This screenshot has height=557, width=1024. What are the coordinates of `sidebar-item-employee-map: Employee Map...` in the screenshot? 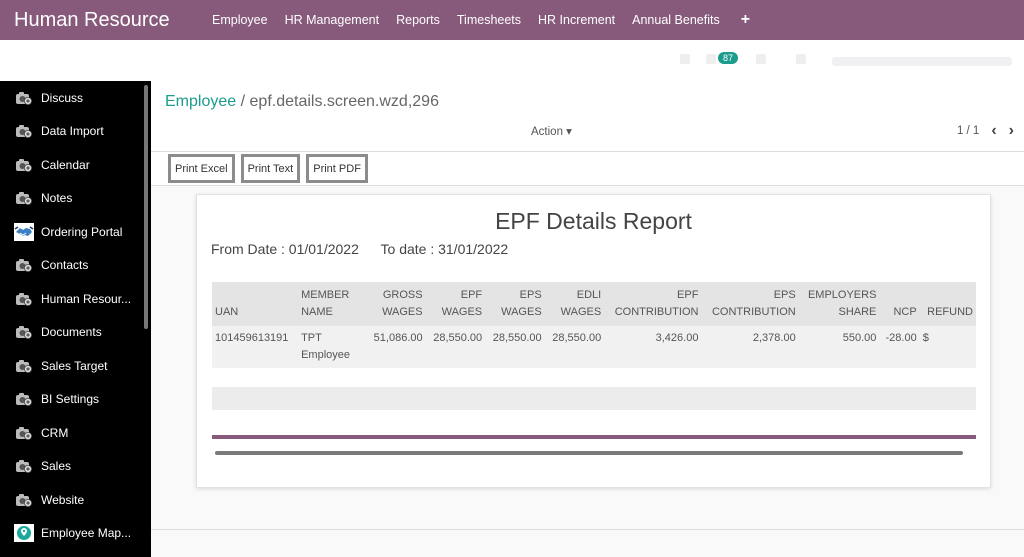 It's located at (75, 534).